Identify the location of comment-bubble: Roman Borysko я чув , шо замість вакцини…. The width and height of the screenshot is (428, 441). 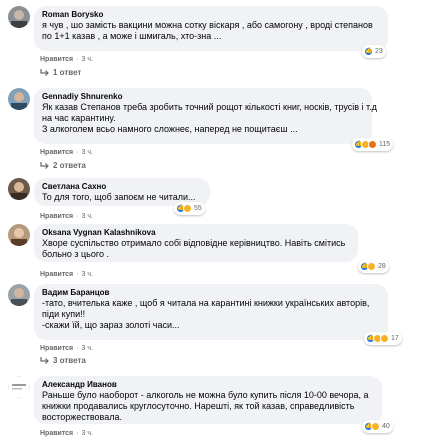
(211, 28).